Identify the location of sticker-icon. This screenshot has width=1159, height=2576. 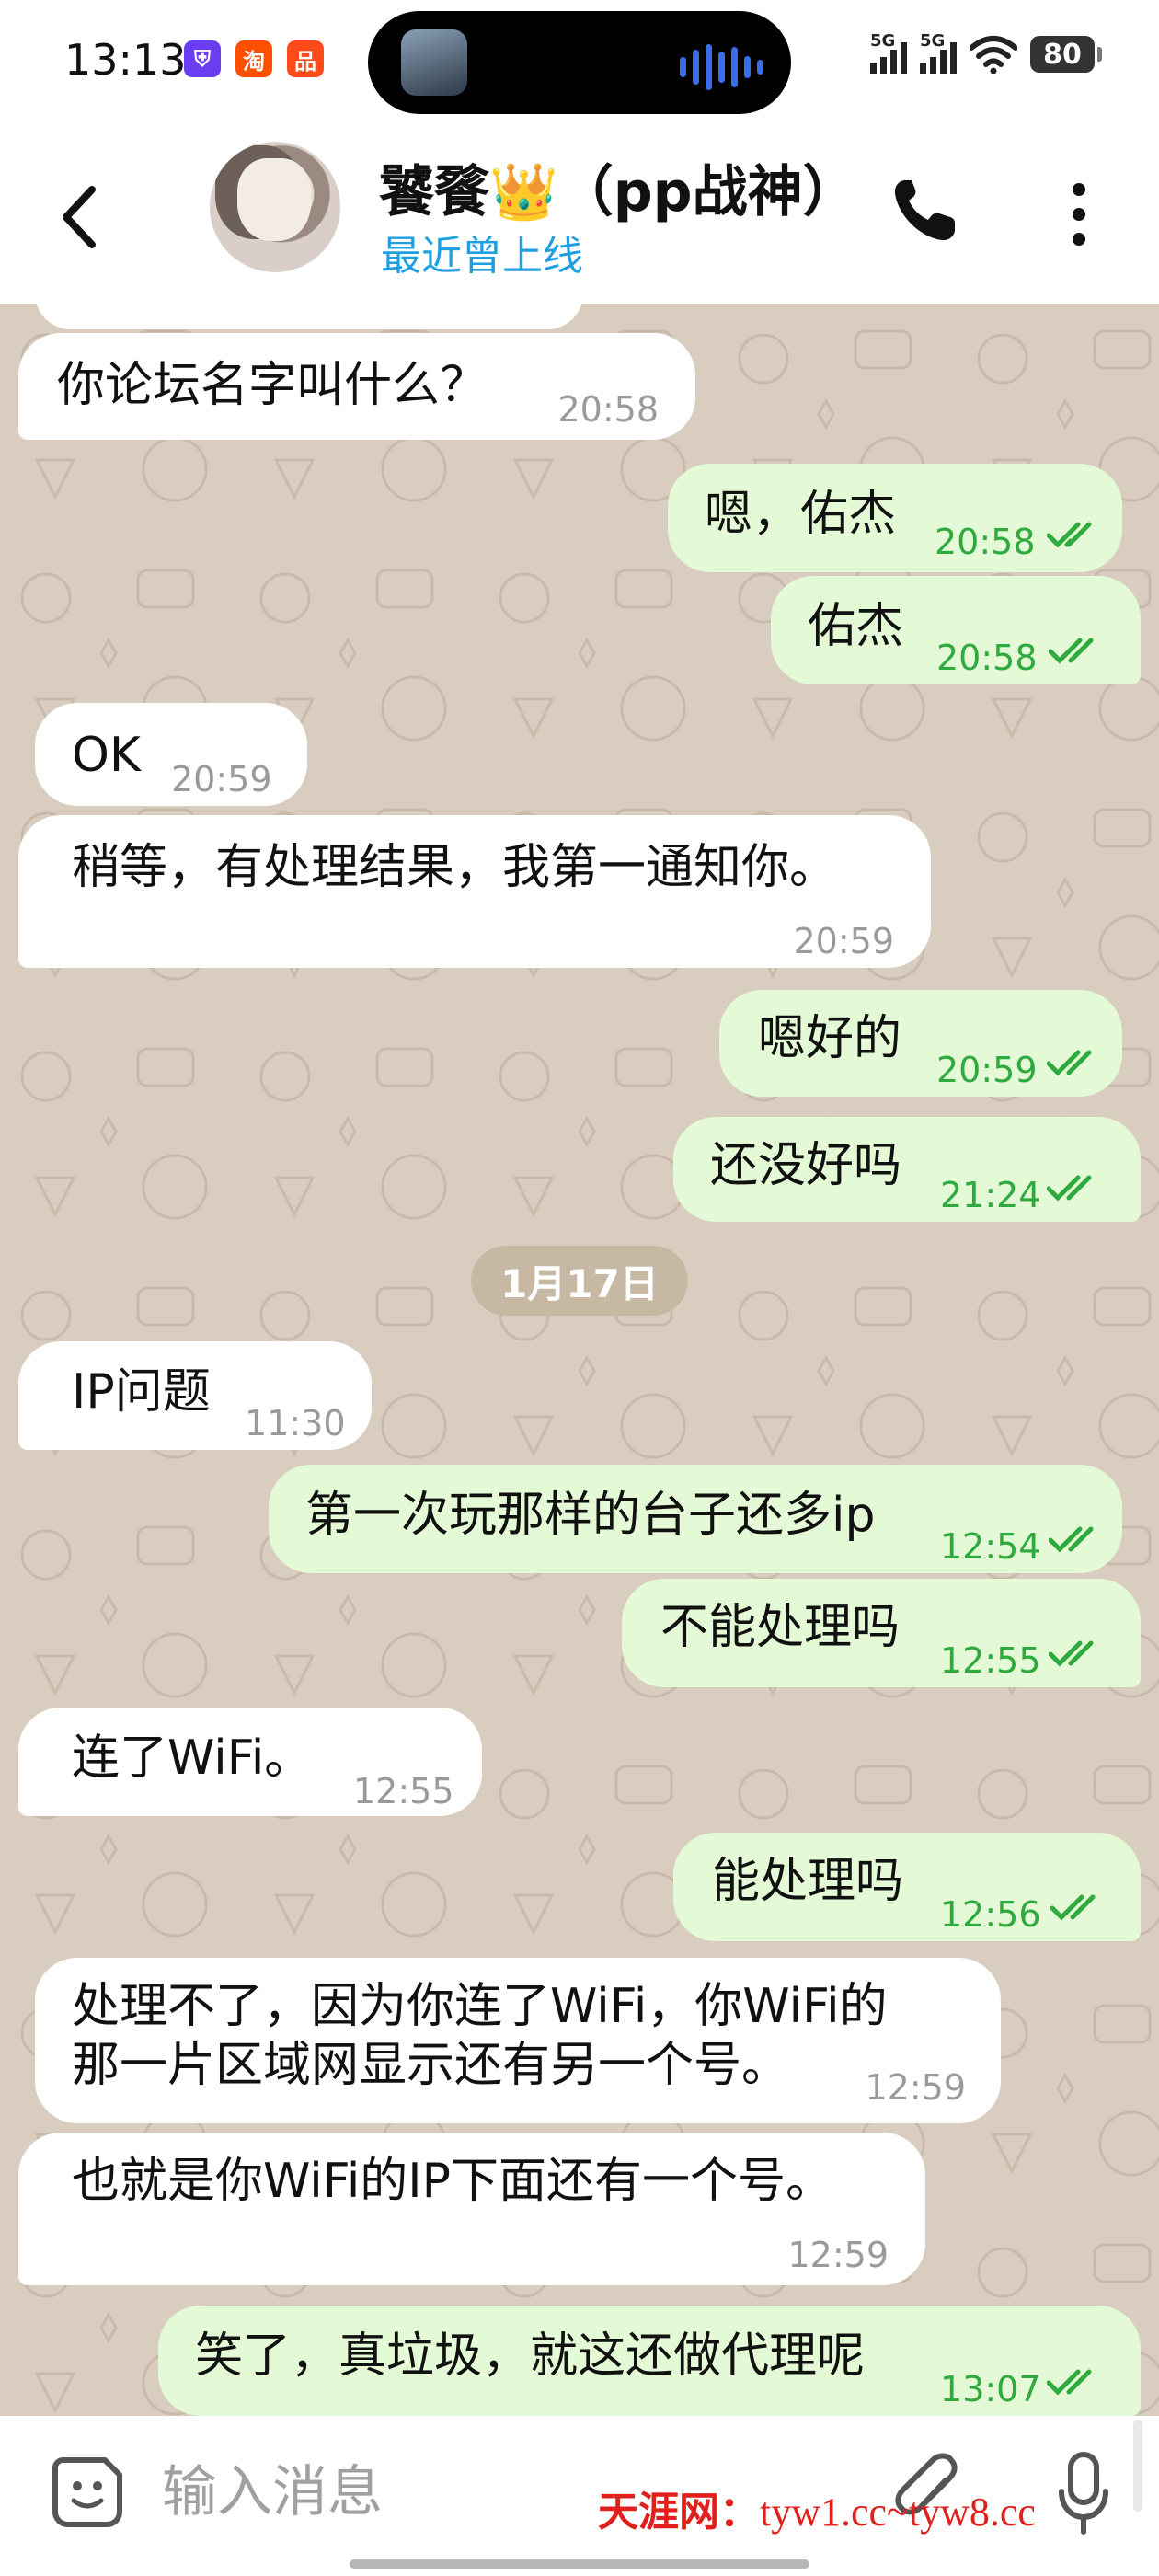
(87, 2492).